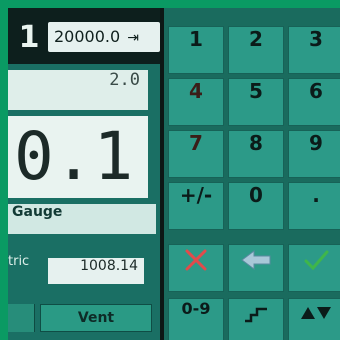  I want to click on barometric-value: 1008.14, so click(96, 271).